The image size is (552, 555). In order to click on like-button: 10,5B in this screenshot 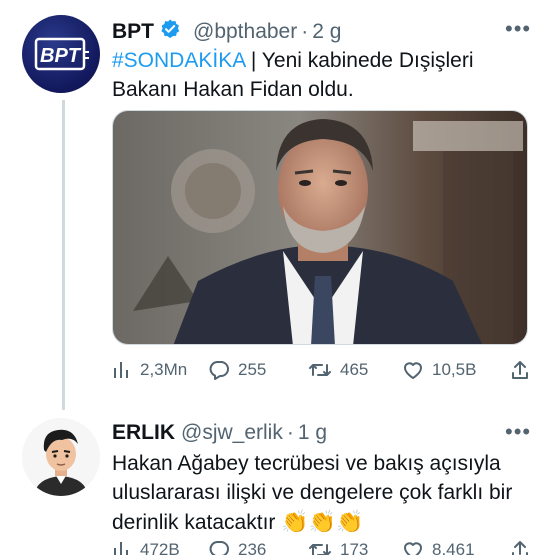, I will do `click(439, 370)`.